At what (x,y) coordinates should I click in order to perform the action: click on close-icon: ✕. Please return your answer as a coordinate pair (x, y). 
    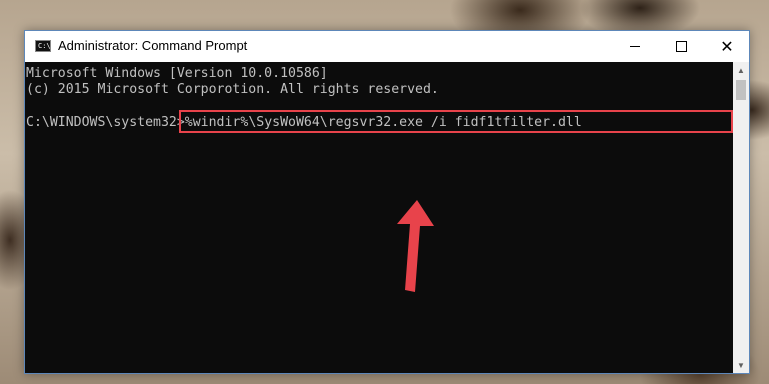
    Looking at the image, I should click on (727, 46).